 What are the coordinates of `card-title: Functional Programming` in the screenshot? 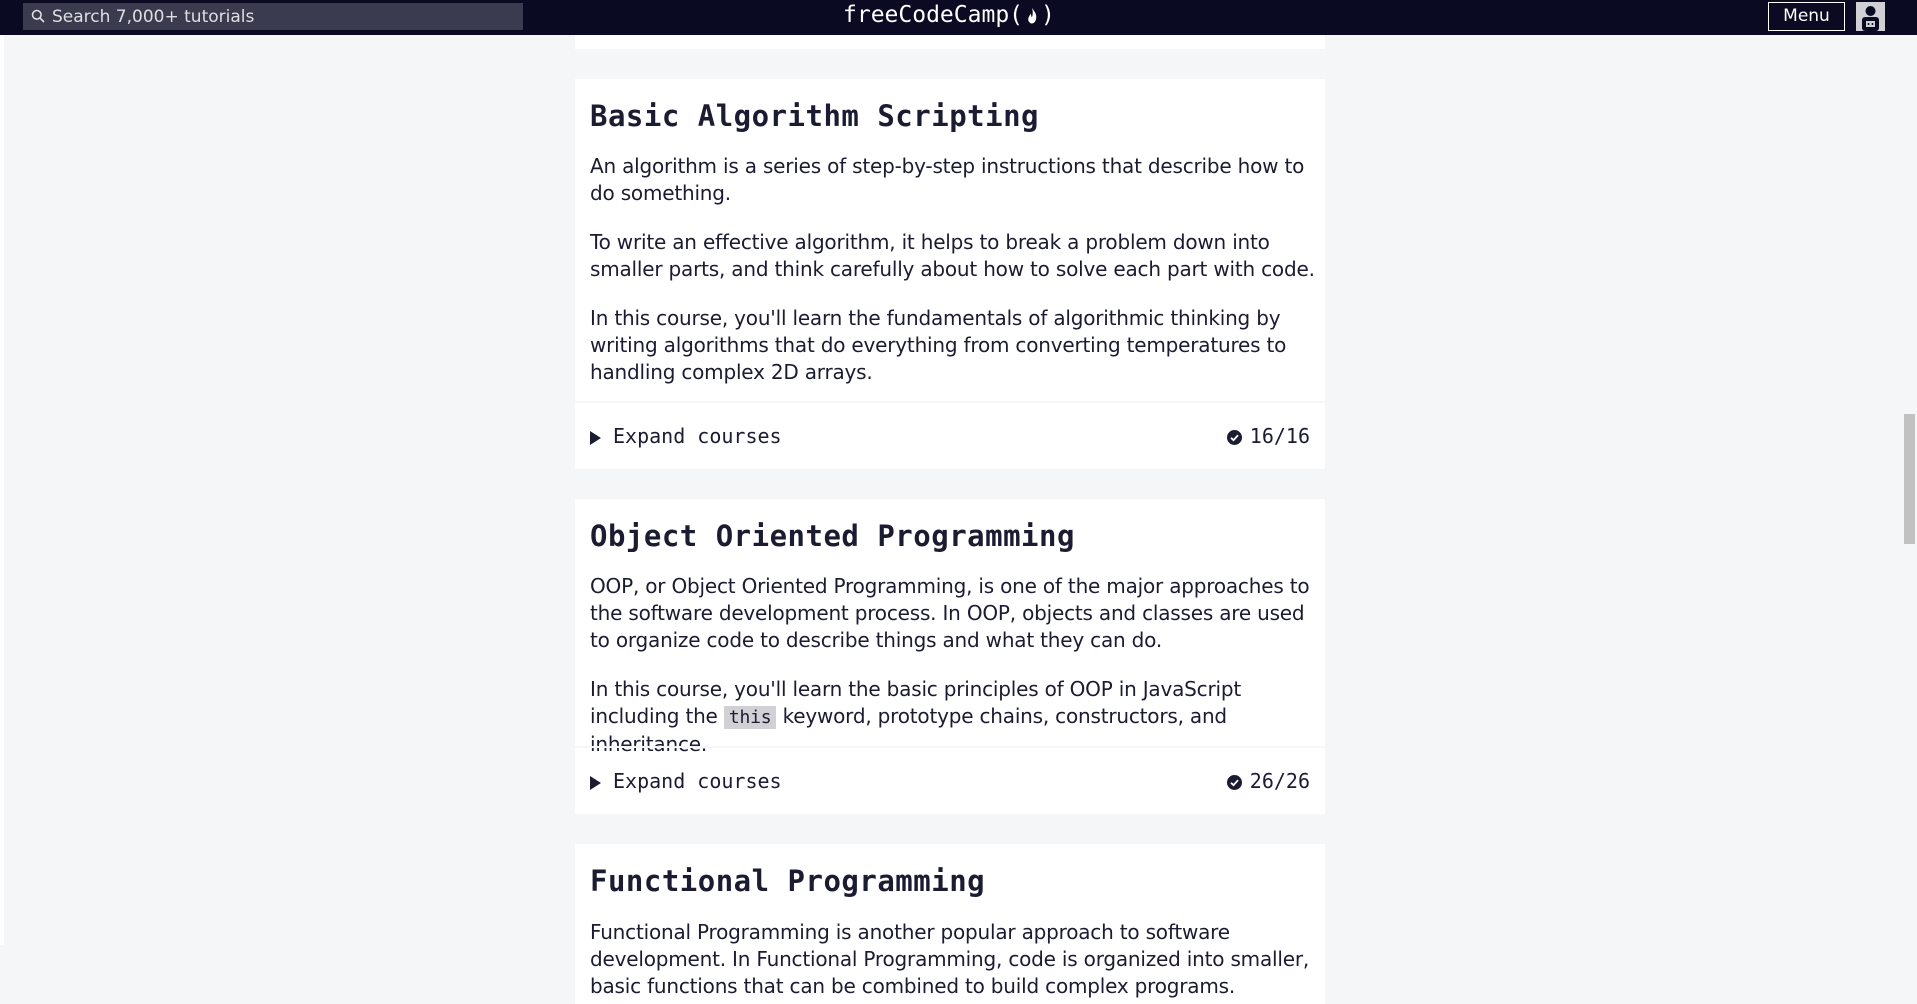 It's located at (788, 881).